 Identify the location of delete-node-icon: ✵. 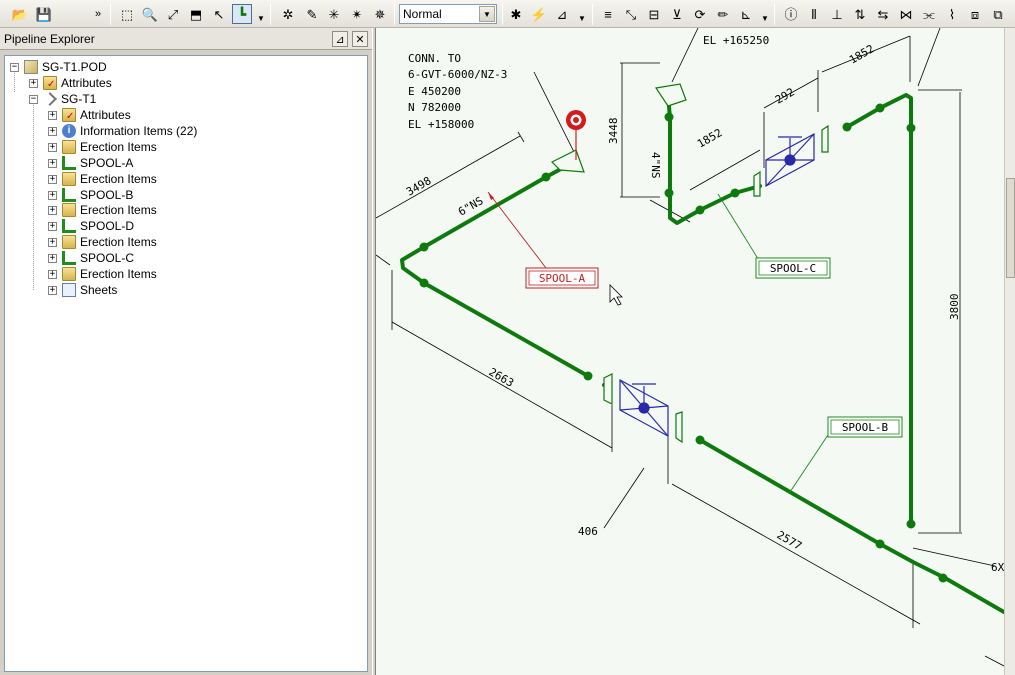
(380, 14).